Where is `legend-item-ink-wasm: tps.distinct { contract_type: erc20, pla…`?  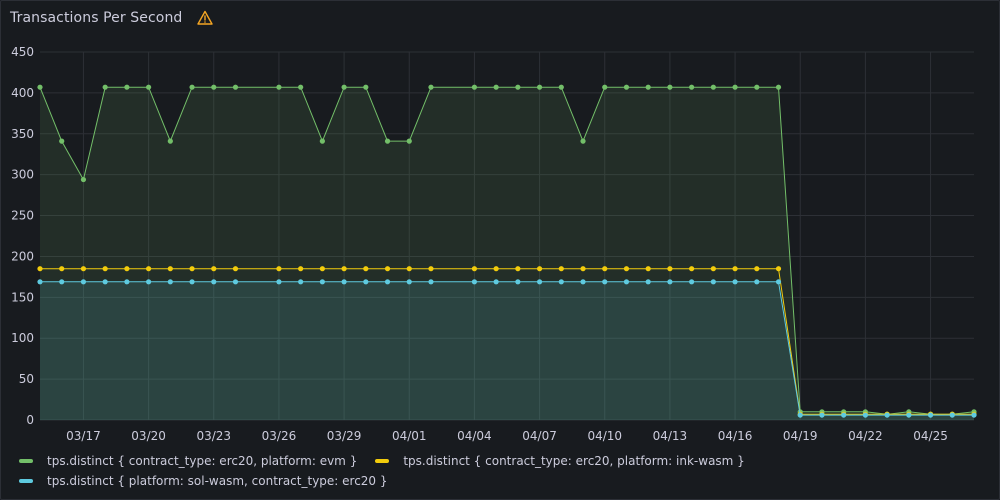
legend-item-ink-wasm: tps.distinct { contract_type: erc20, pla… is located at coordinates (560, 461).